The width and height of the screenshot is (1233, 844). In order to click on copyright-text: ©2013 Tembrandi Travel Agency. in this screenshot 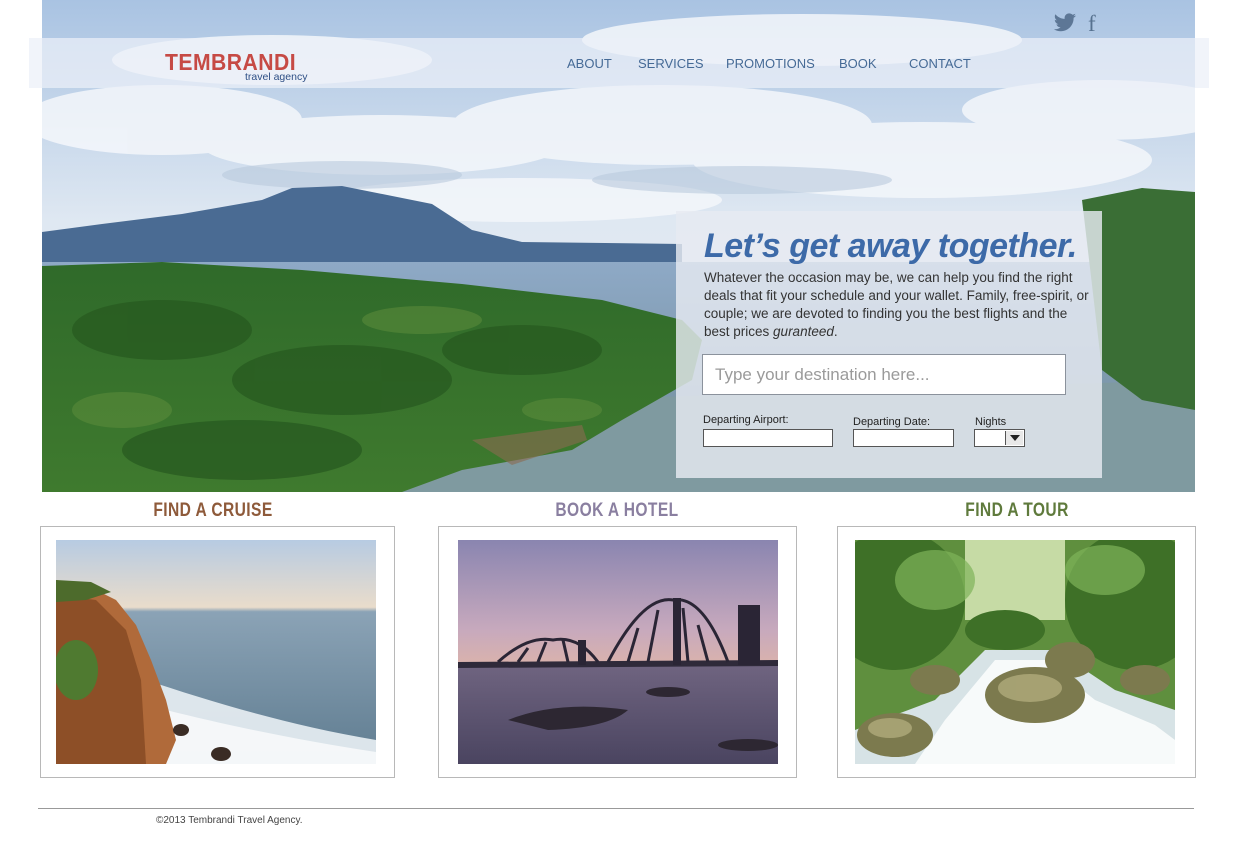, I will do `click(229, 820)`.